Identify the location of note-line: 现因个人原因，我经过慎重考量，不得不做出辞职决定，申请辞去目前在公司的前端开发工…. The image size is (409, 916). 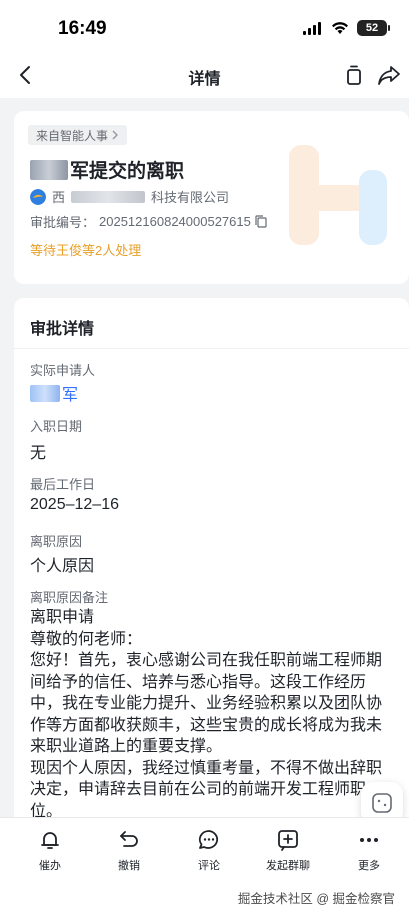
(206, 789).